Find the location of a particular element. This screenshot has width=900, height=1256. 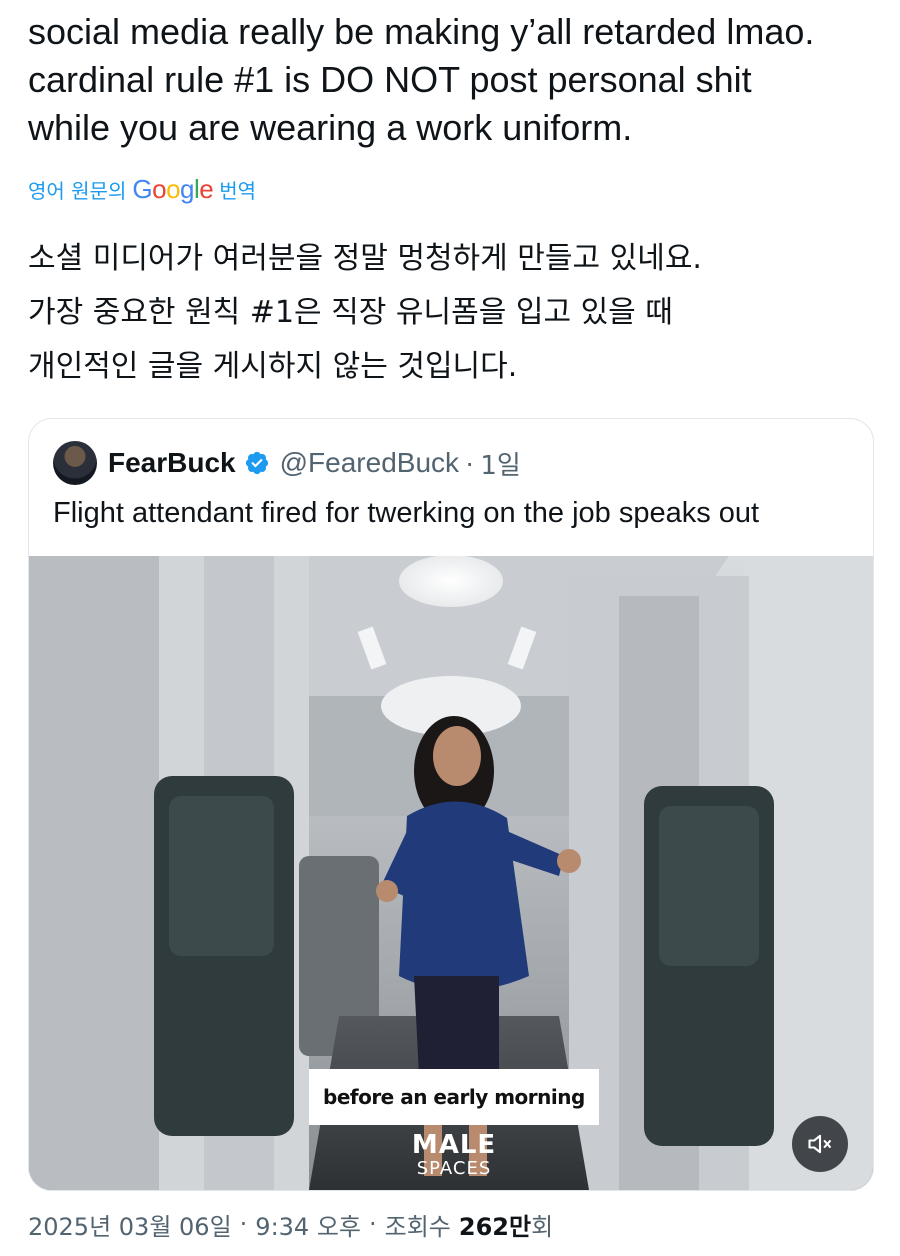

translation-attribution: 영어 원문의 Google 번역 is located at coordinates (142, 189).